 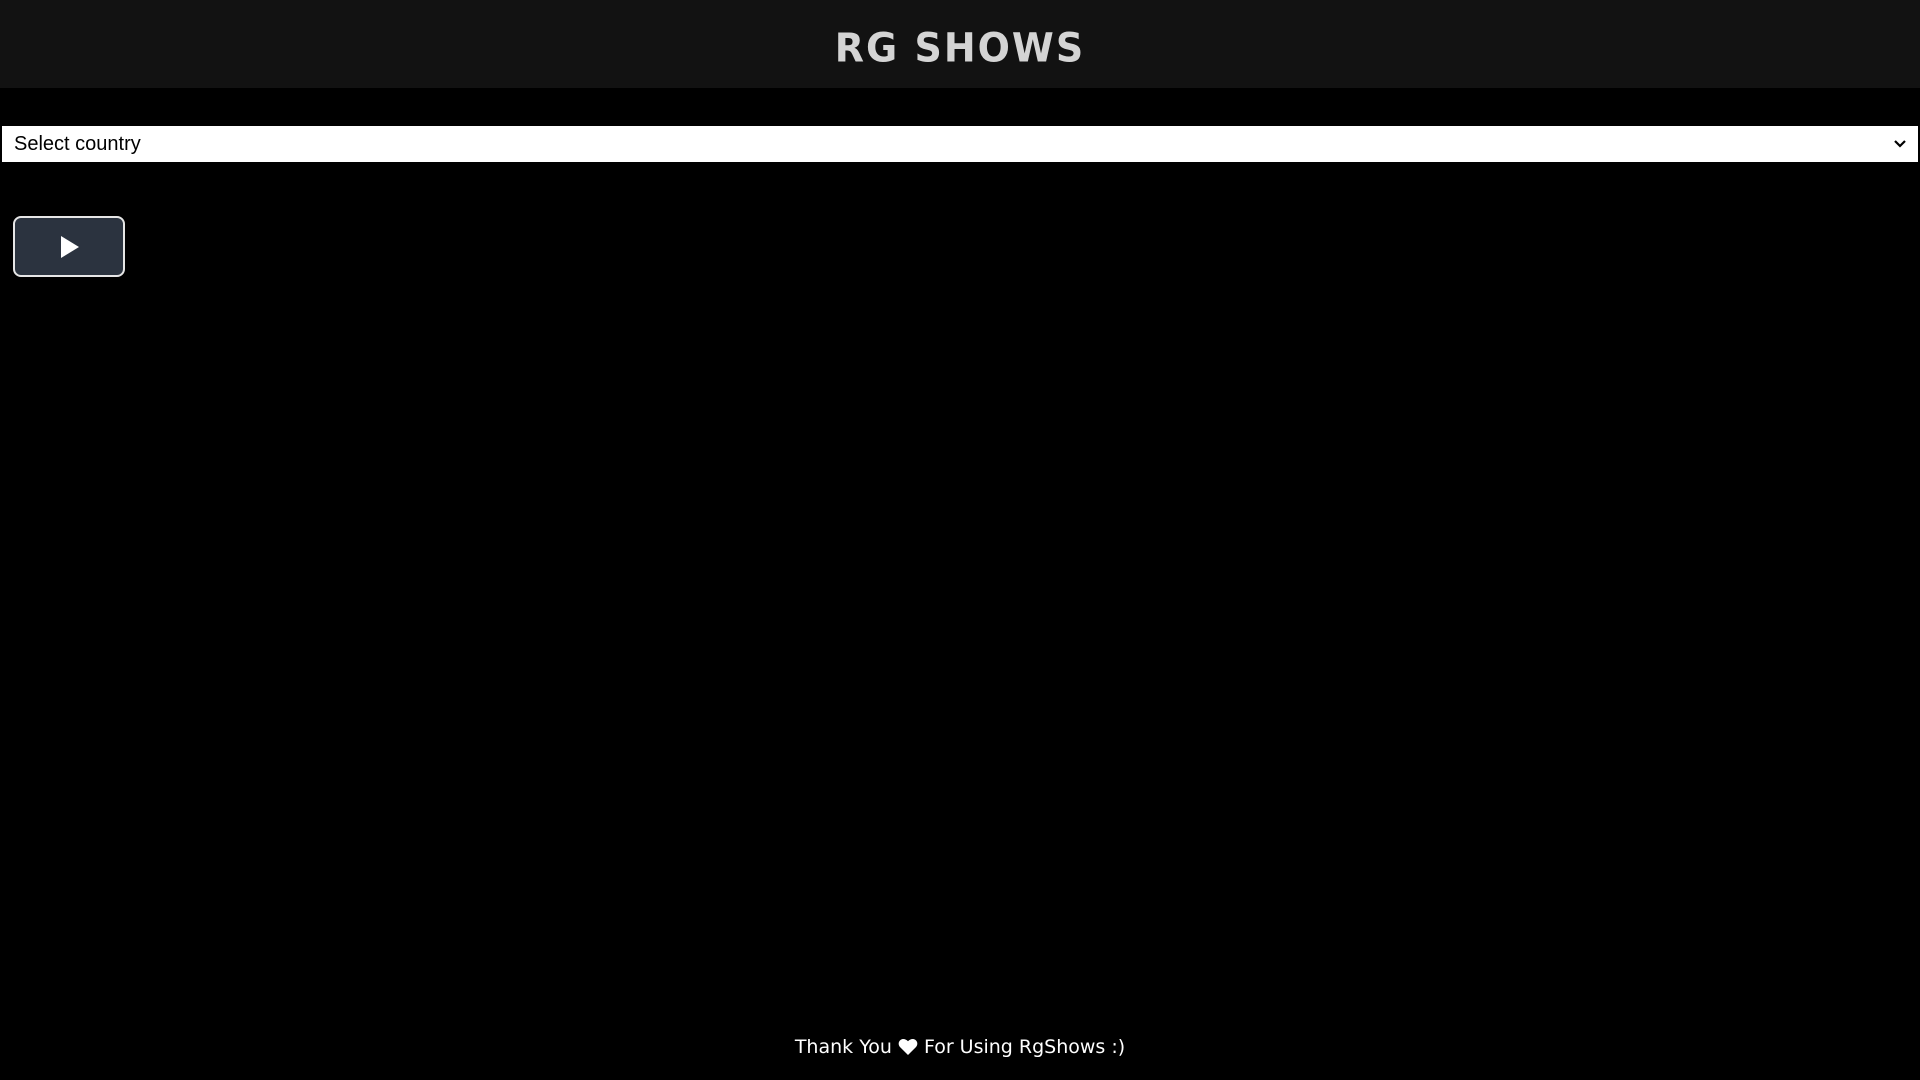 I want to click on country-select-wrapper: Select country, so click(x=960, y=144).